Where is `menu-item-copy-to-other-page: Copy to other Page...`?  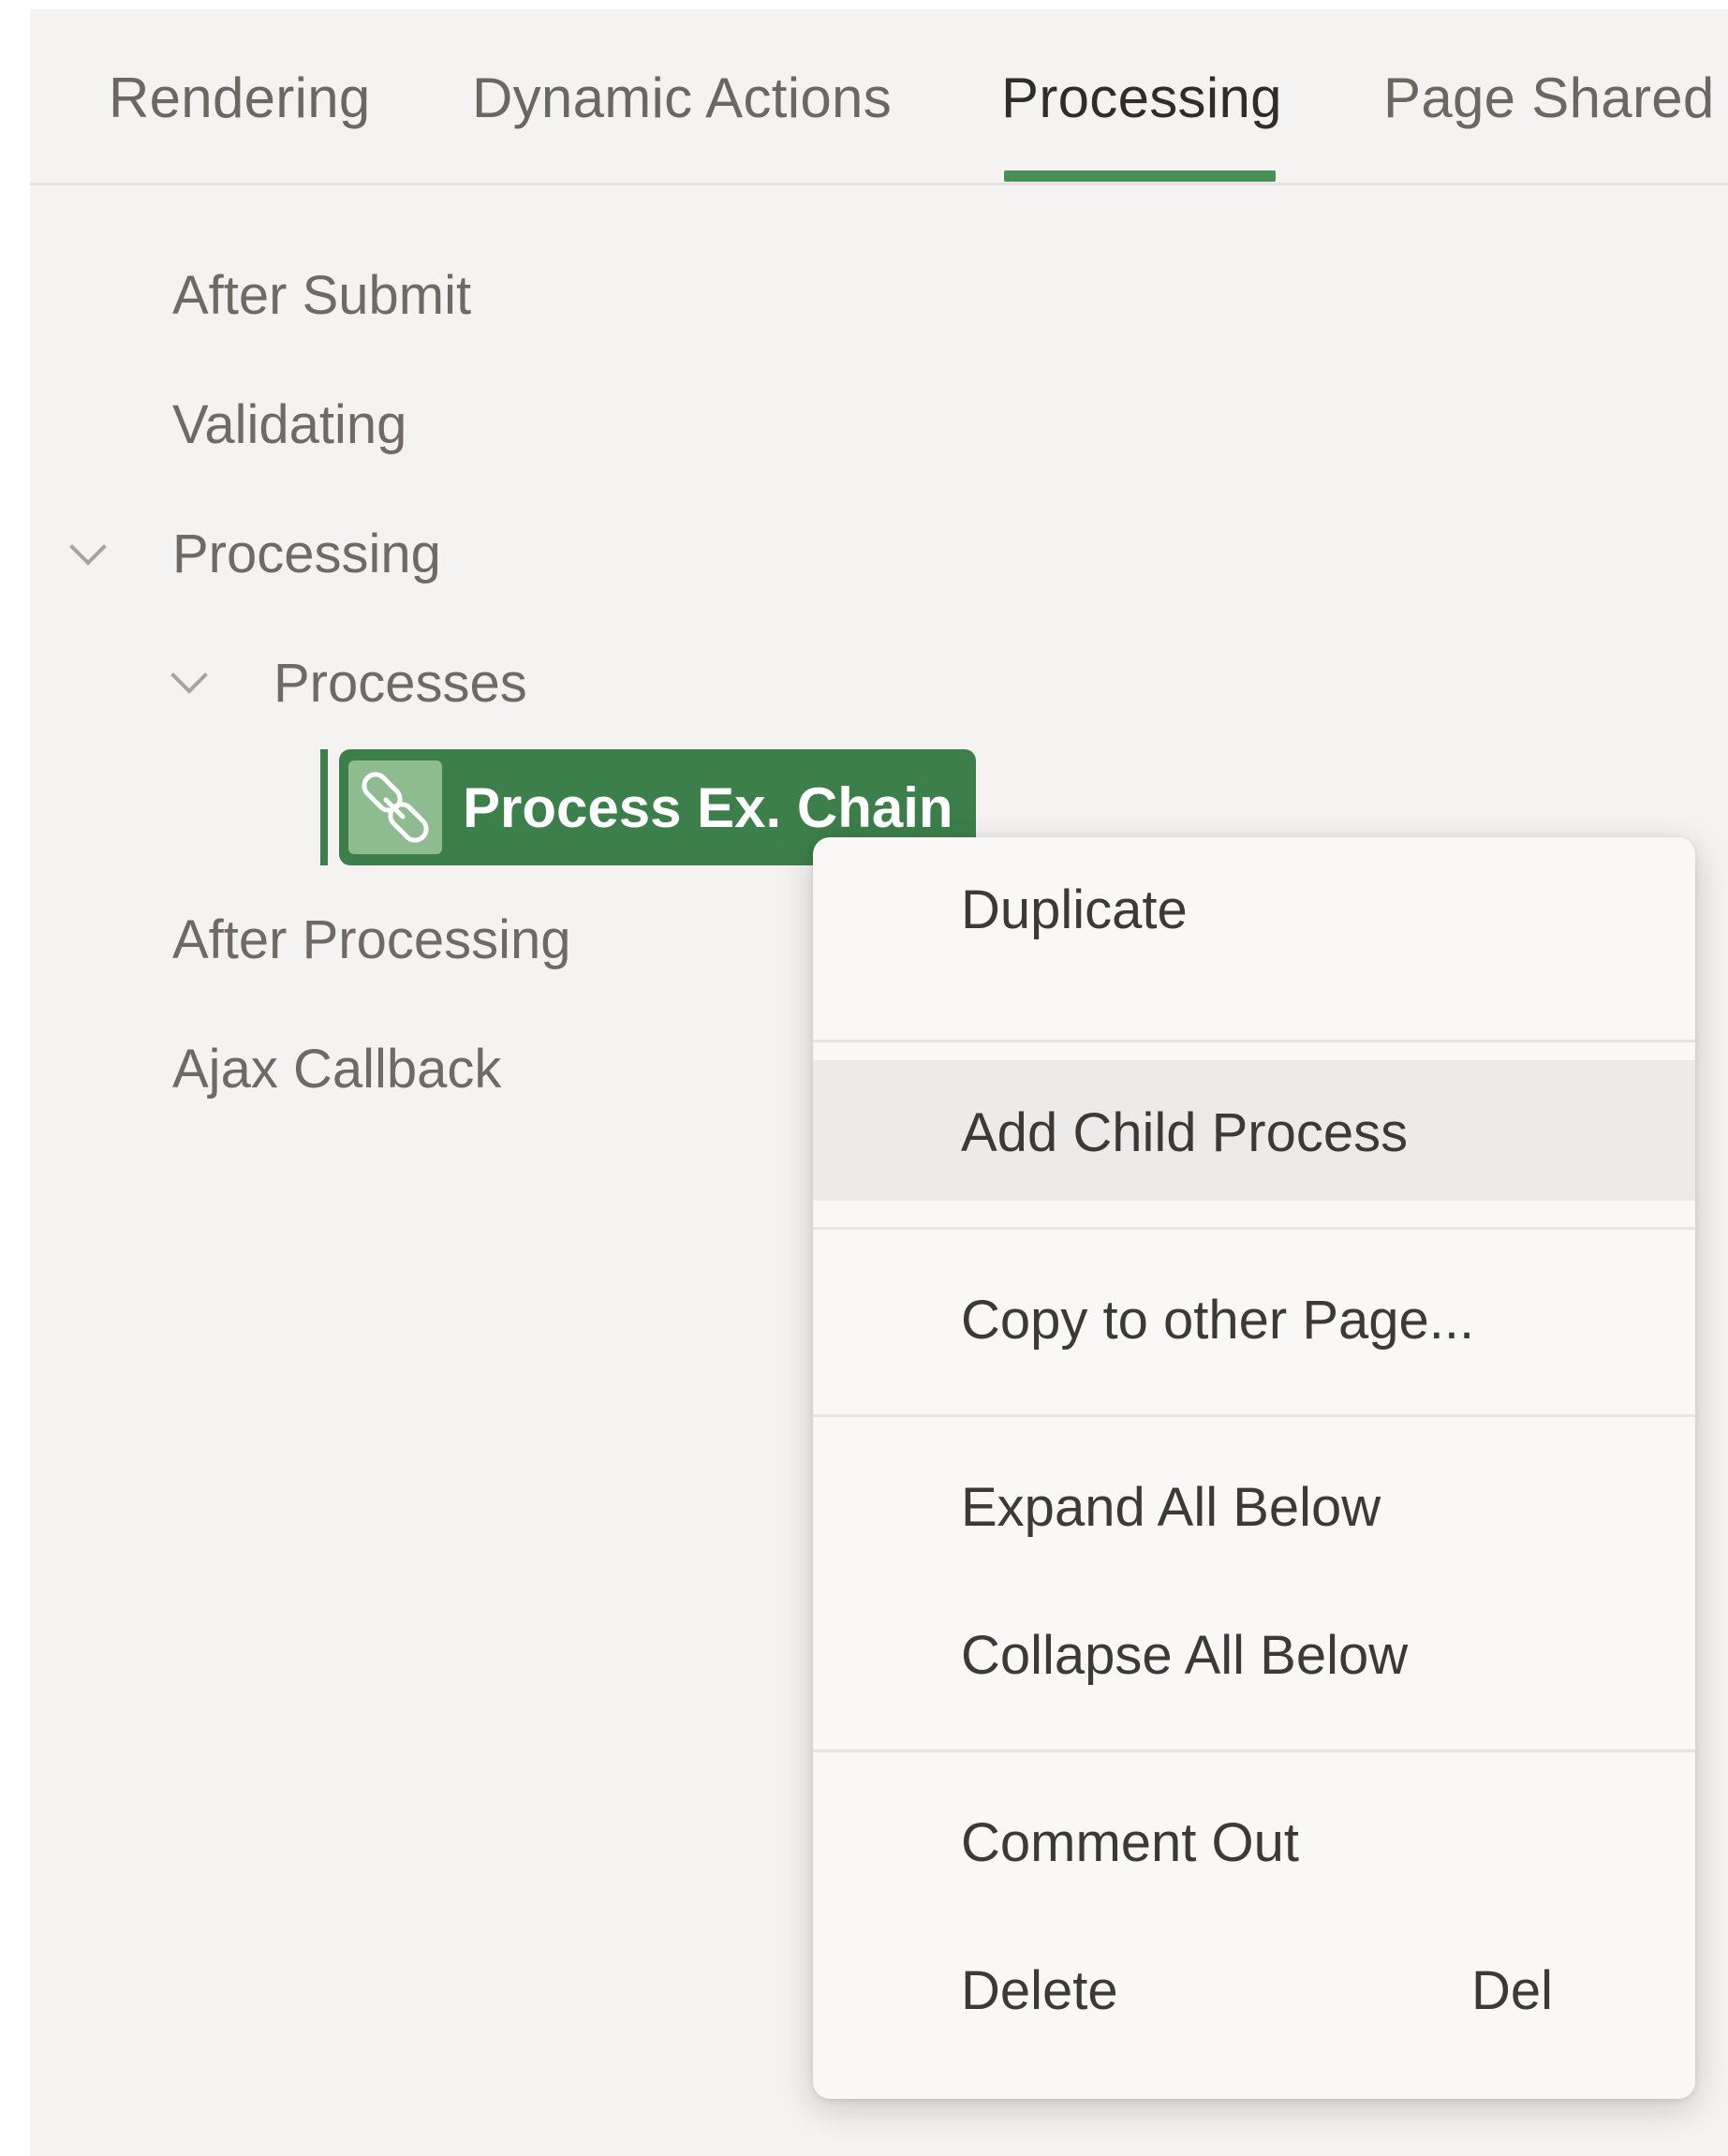
menu-item-copy-to-other-page: Copy to other Page... is located at coordinates (1254, 1318).